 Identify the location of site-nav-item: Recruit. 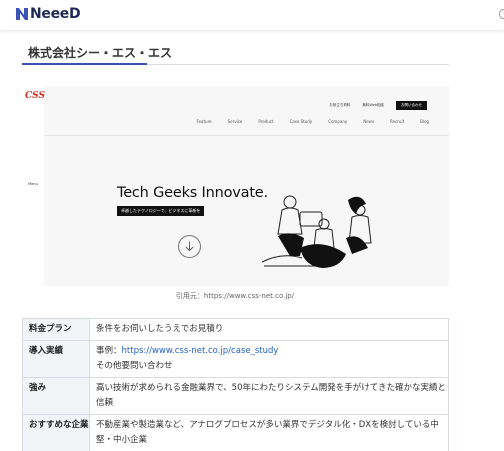
(397, 121).